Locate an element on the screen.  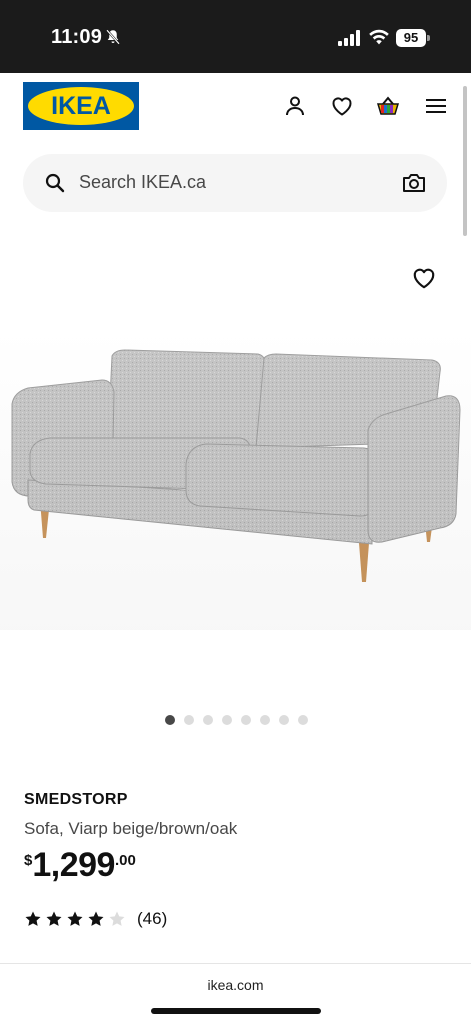
price-cents: .00 is located at coordinates (125, 860).